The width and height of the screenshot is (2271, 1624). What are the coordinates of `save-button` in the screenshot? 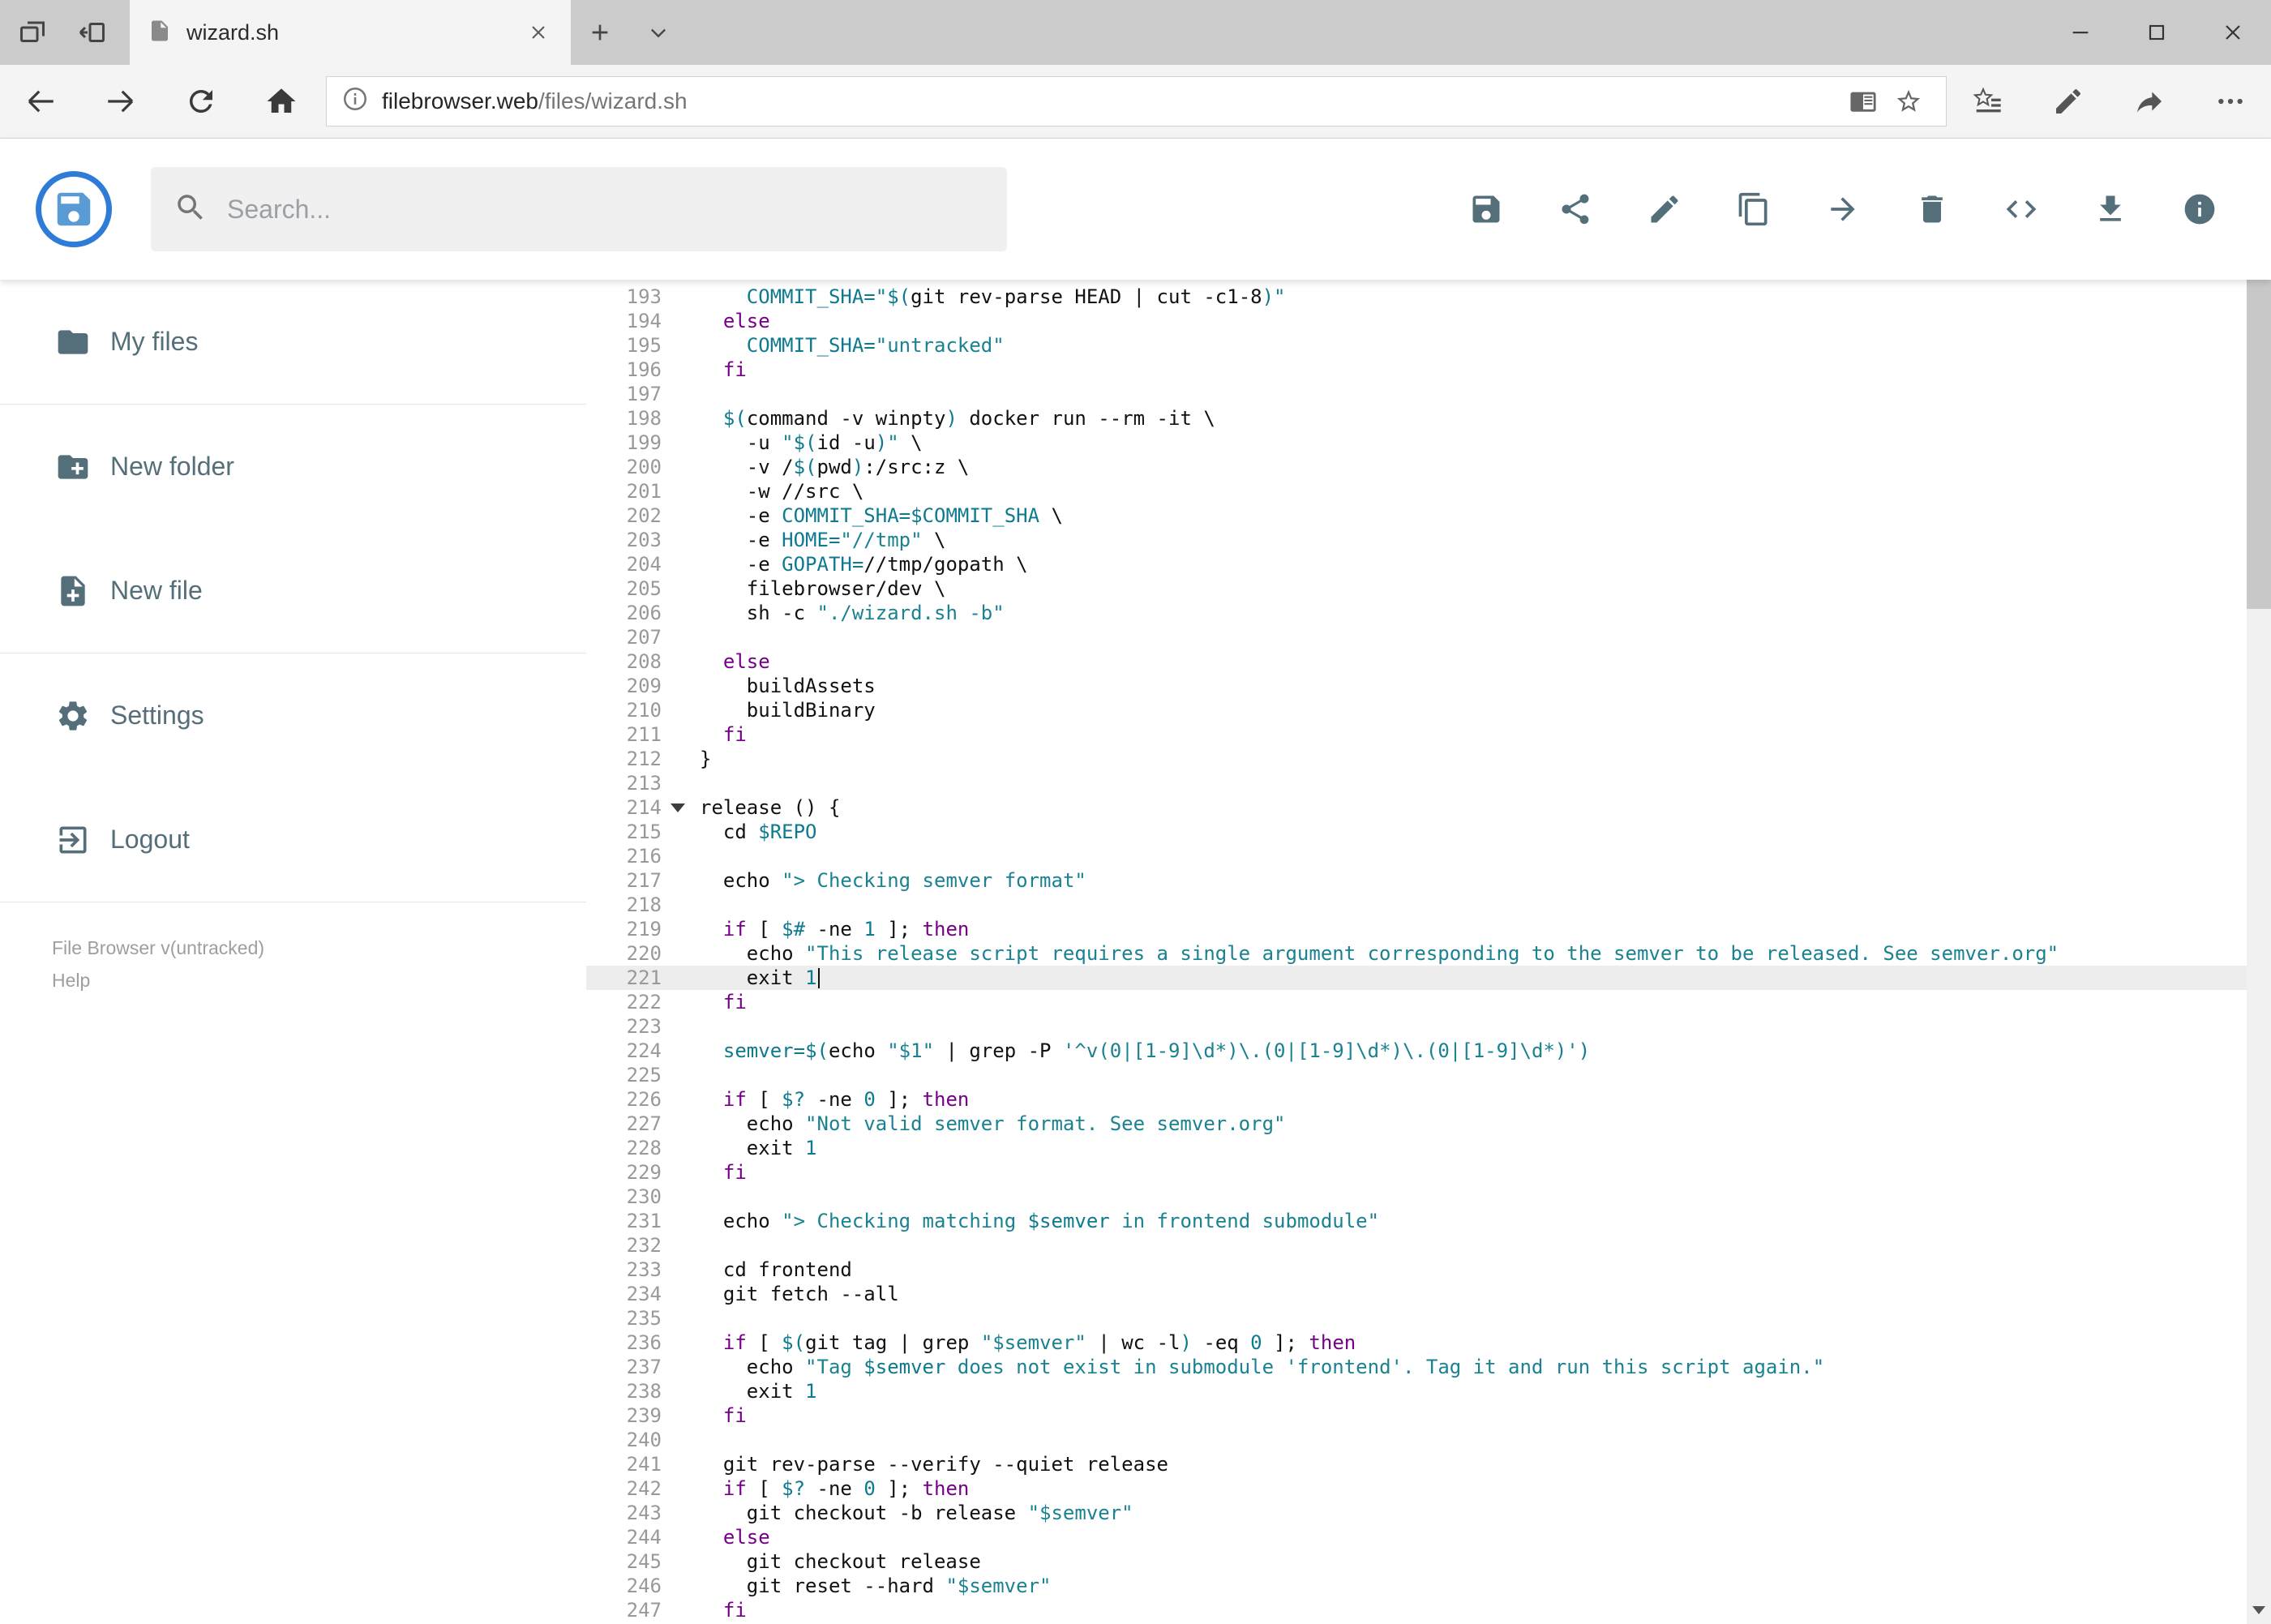 It's located at (1487, 210).